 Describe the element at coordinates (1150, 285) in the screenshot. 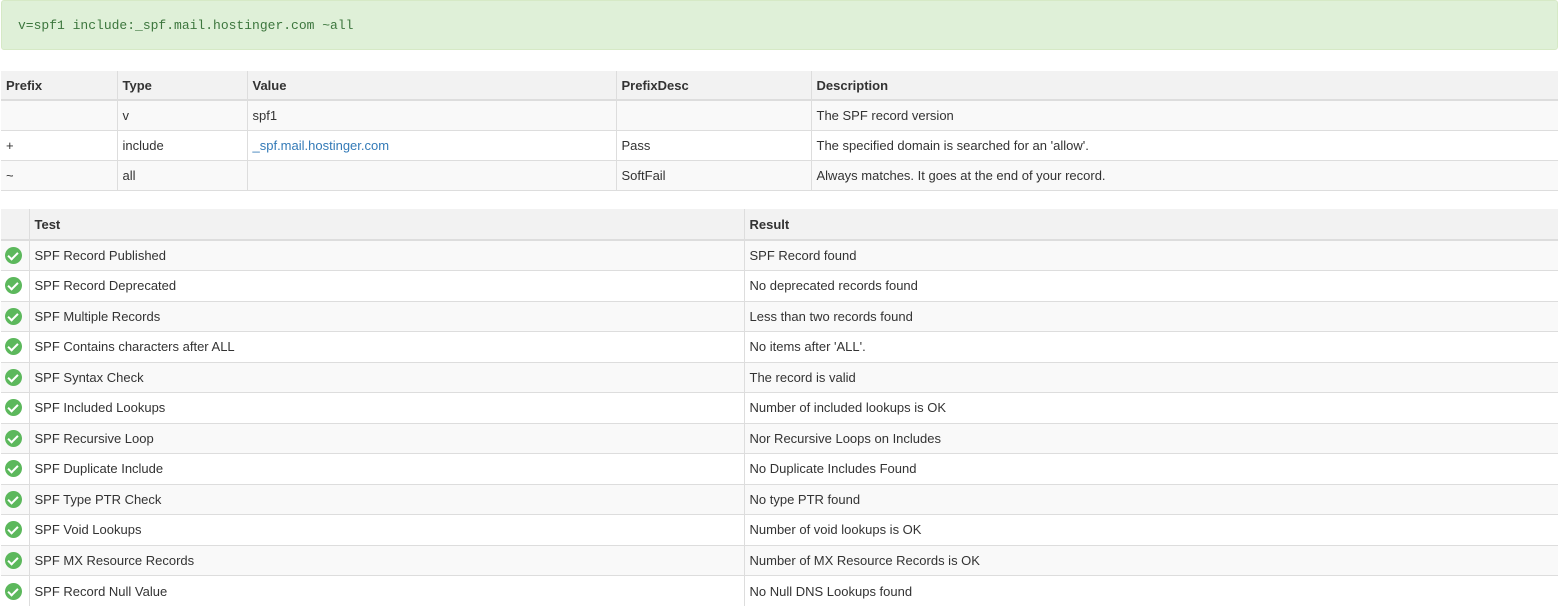

I see `test-result-cell: No deprecated records found` at that location.